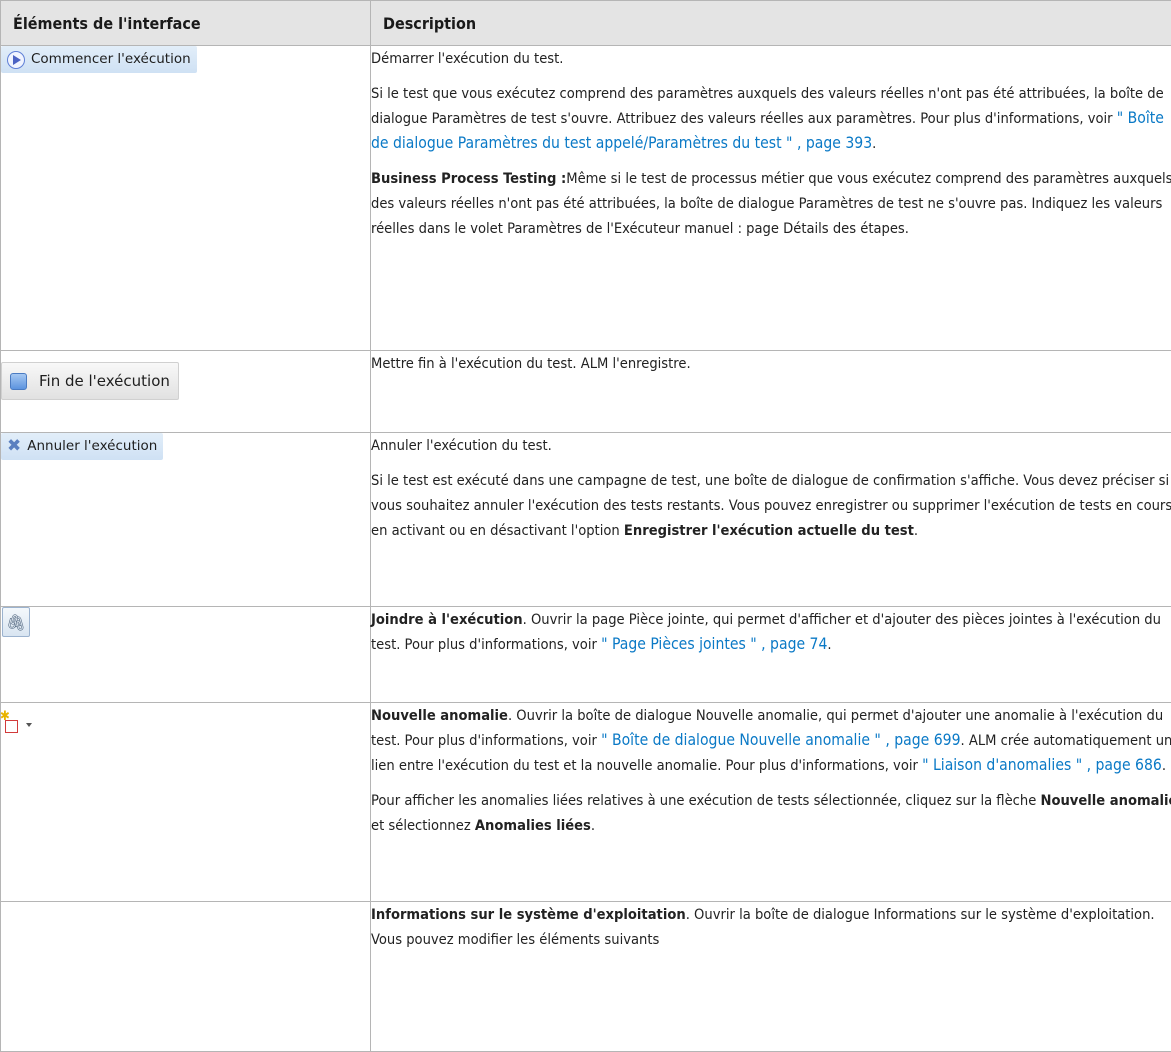 The image size is (1171, 1052). I want to click on paperclip-icon: 🖇, so click(16, 622).